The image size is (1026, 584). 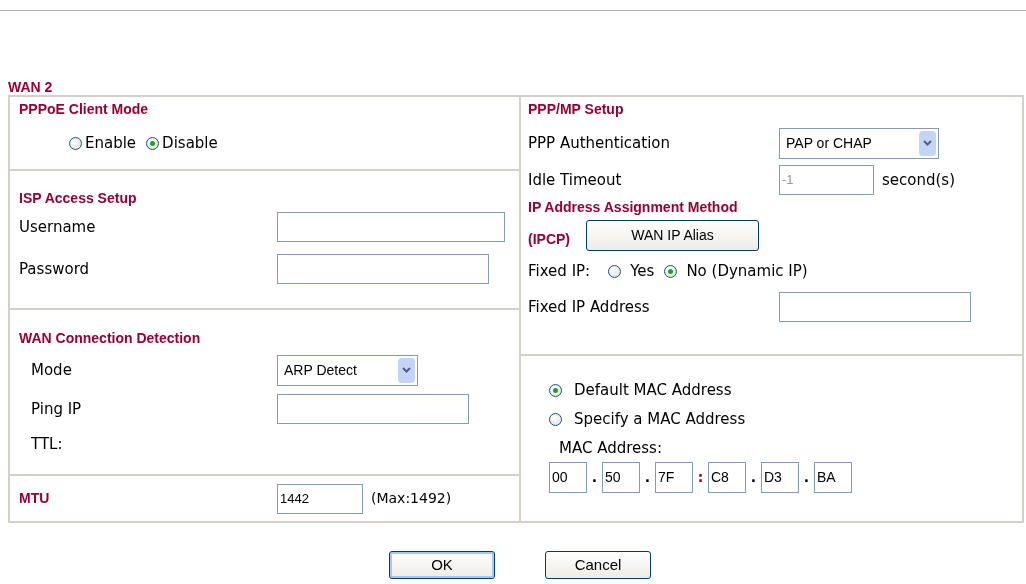 What do you see at coordinates (610, 448) in the screenshot?
I see `field-label: MAC Address:` at bounding box center [610, 448].